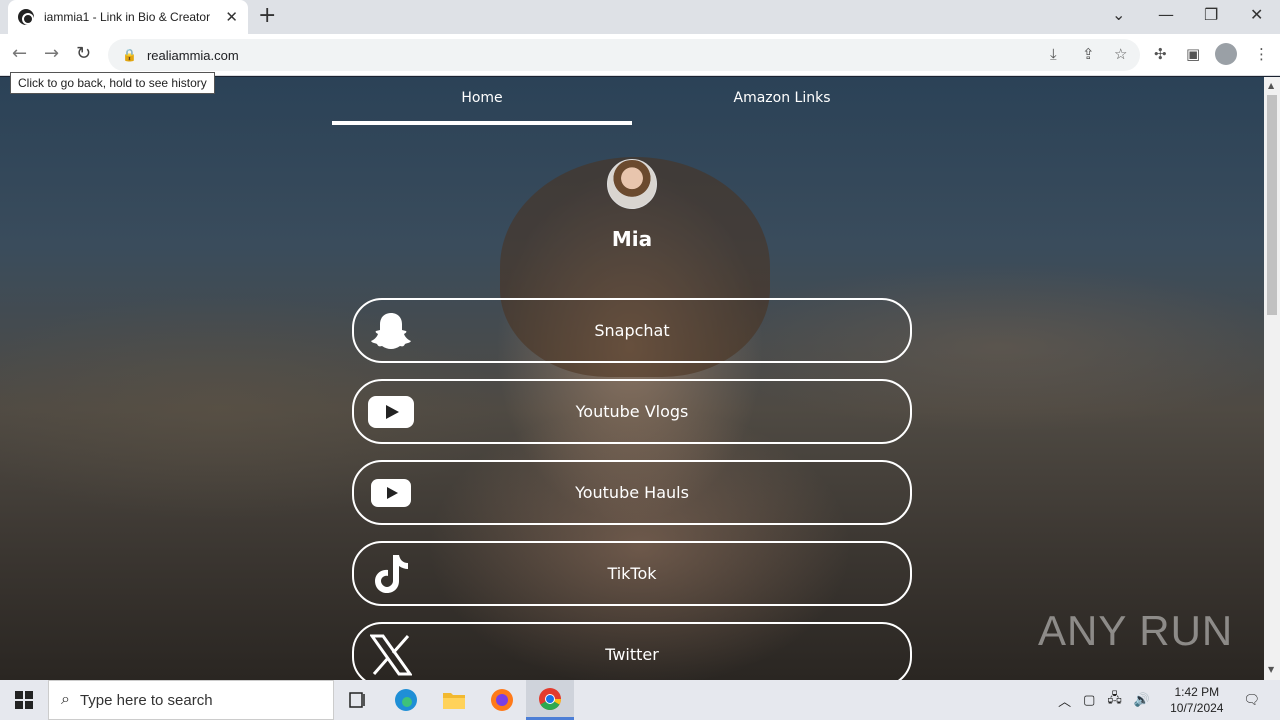 Image resolution: width=1280 pixels, height=720 pixels. I want to click on link-button-snapchat: Snapchat, so click(632, 330).